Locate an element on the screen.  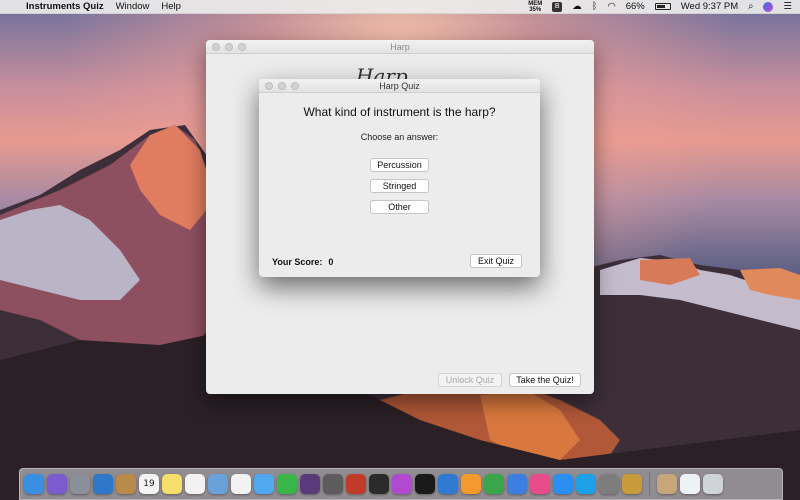
harp-window-title: Harp is located at coordinates (400, 47).